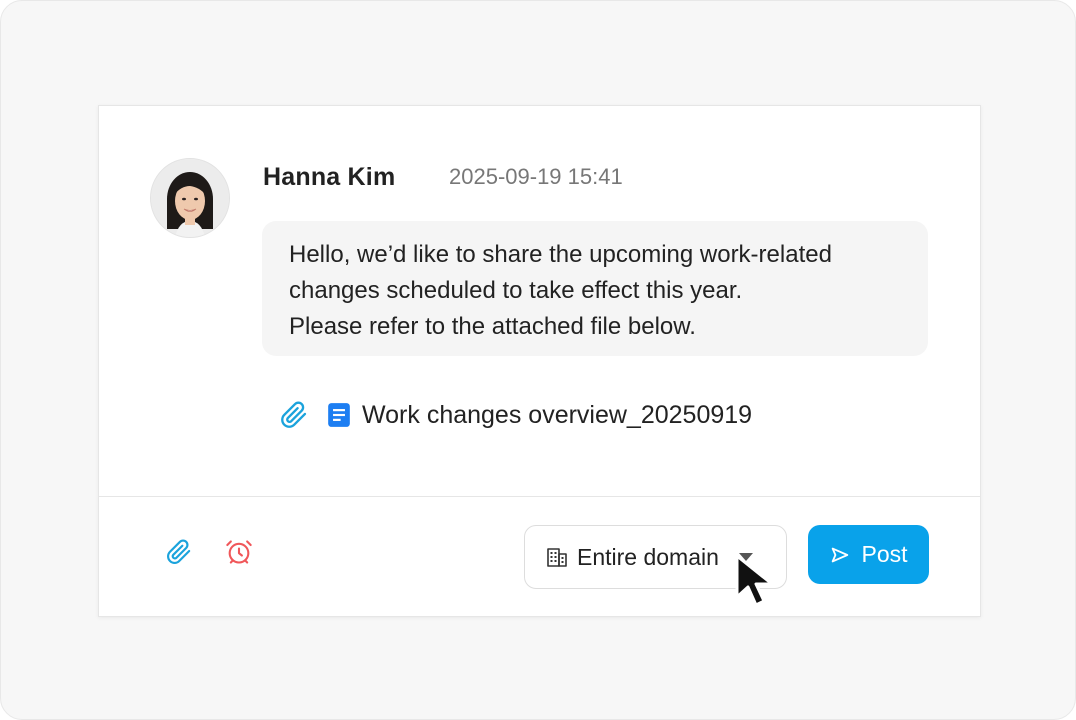 This screenshot has width=1076, height=720. What do you see at coordinates (557, 557) in the screenshot?
I see `building-icon` at bounding box center [557, 557].